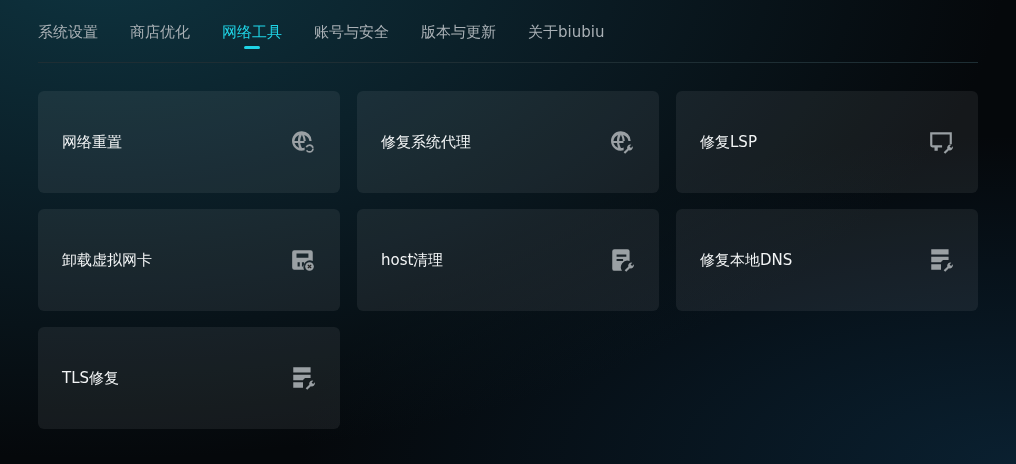 This screenshot has height=464, width=1016. What do you see at coordinates (189, 260) in the screenshot?
I see `tool-card: 卸载虚拟网卡` at bounding box center [189, 260].